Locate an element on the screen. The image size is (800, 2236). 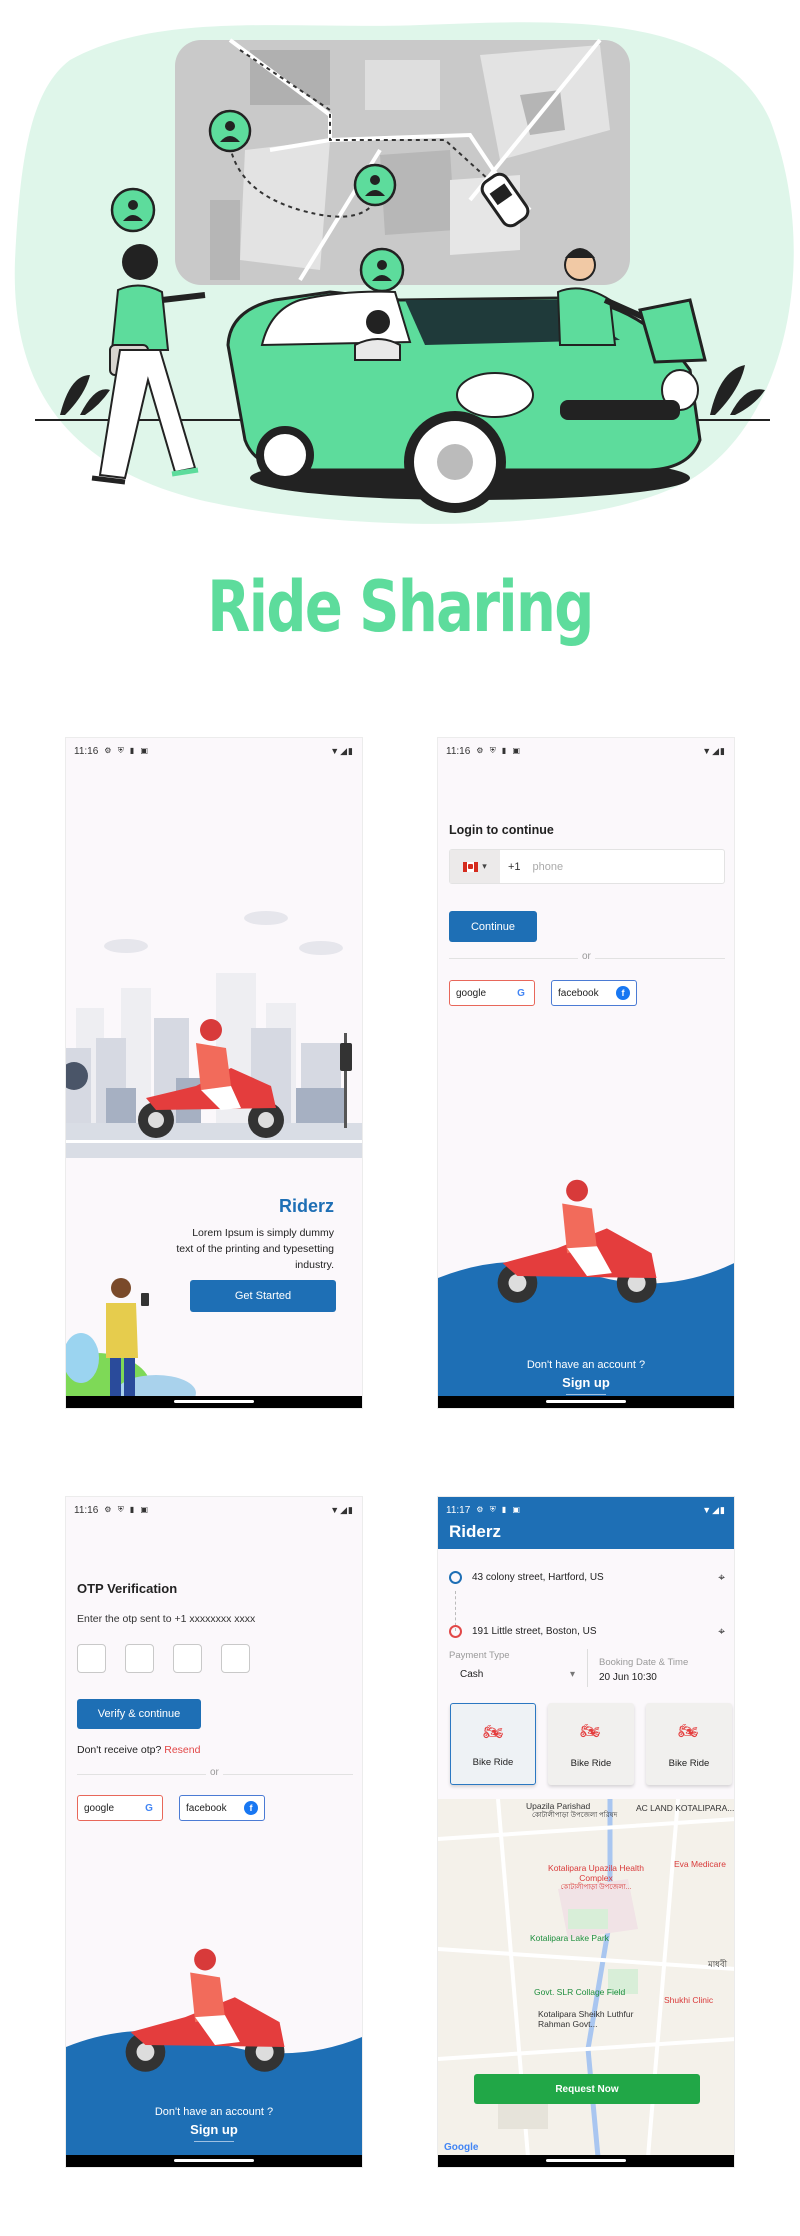
verify-continue-button: Verify & continue is located at coordinates (139, 1714).